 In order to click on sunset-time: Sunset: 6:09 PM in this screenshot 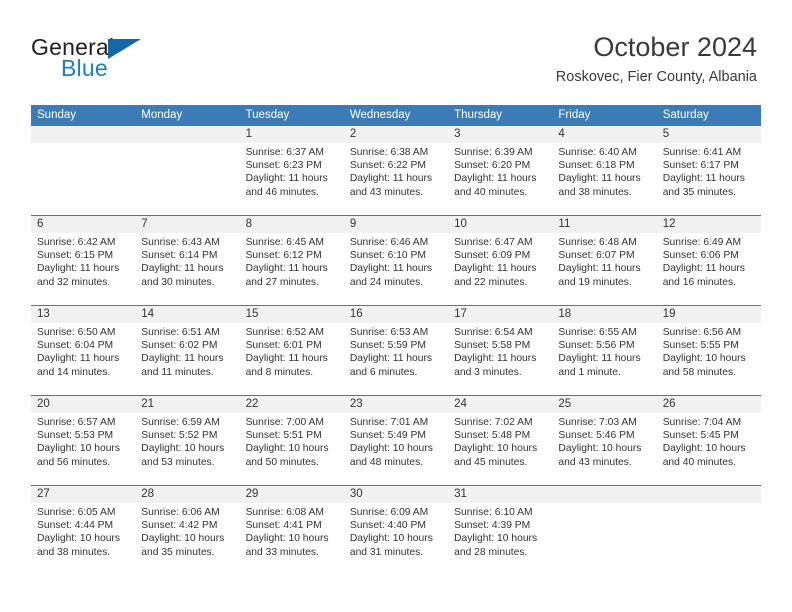, I will do `click(492, 256)`.